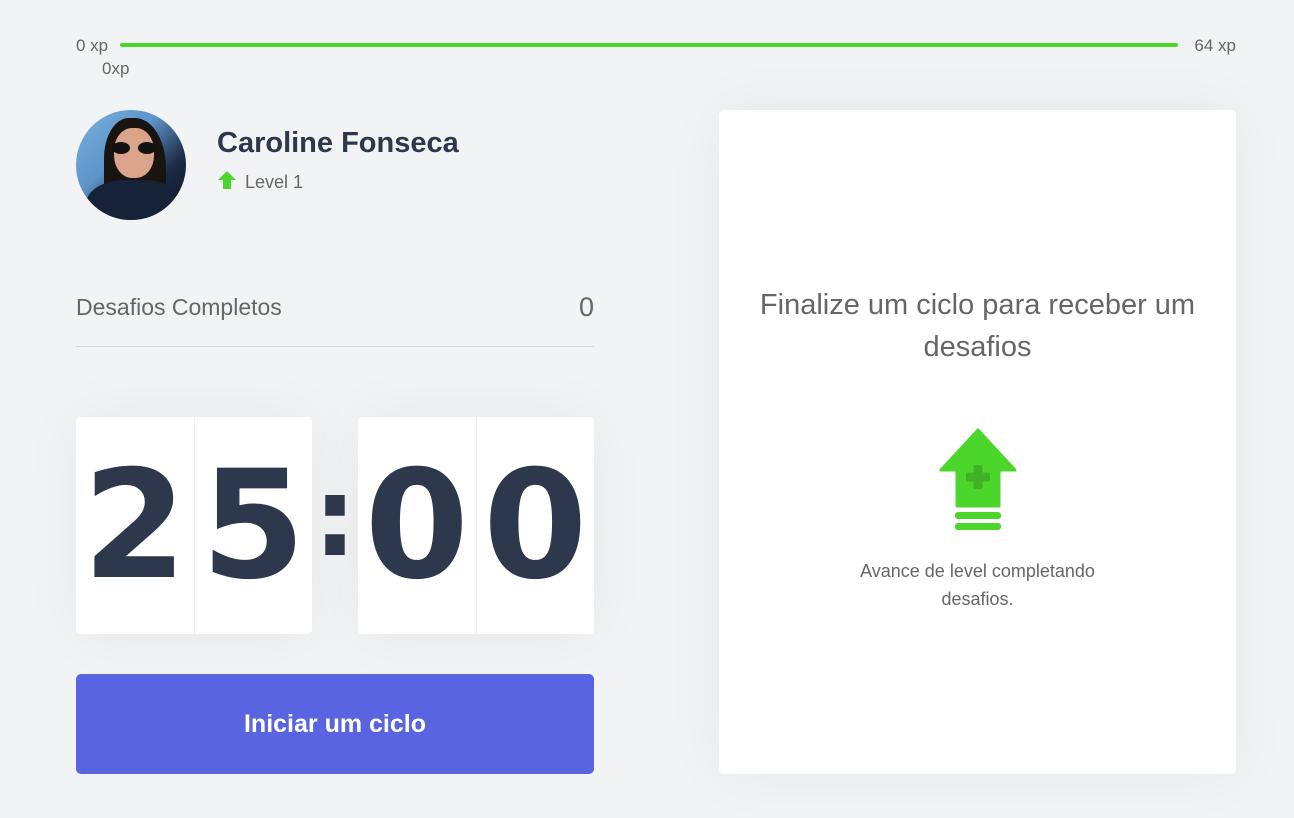 Image resolution: width=1294 pixels, height=818 pixels. What do you see at coordinates (116, 68) in the screenshot?
I see `xp-current-label: 0xp` at bounding box center [116, 68].